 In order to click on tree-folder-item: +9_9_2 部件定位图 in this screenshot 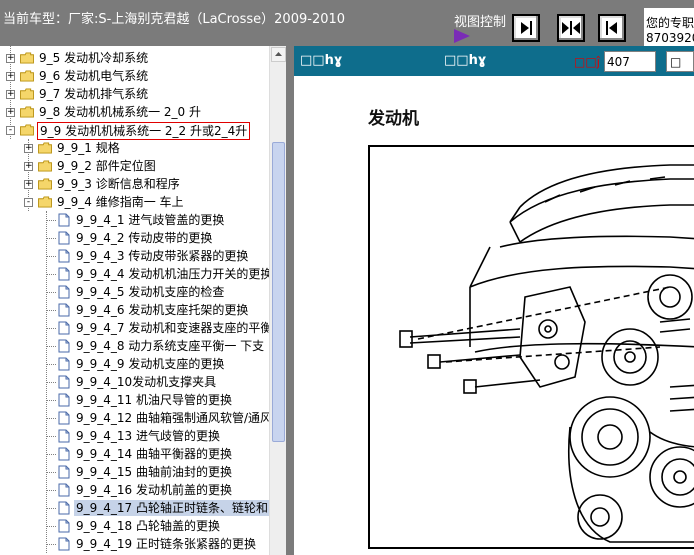, I will do `click(135, 166)`.